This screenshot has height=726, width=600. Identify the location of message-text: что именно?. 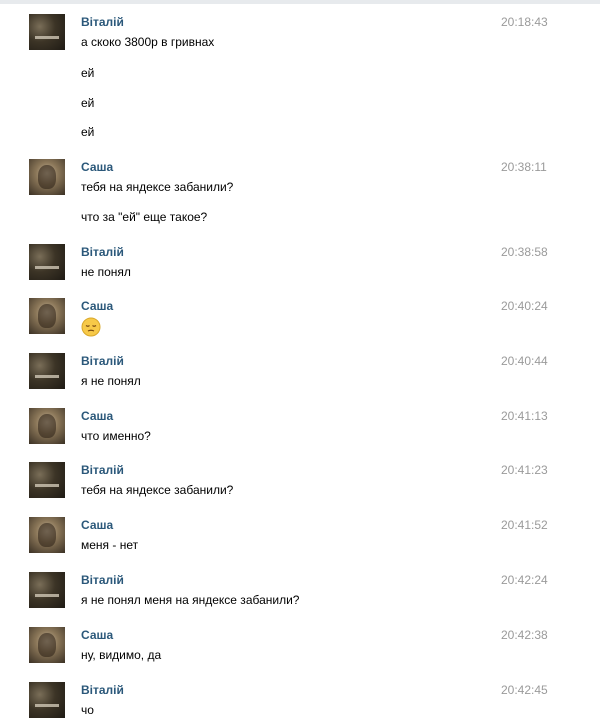
(116, 436).